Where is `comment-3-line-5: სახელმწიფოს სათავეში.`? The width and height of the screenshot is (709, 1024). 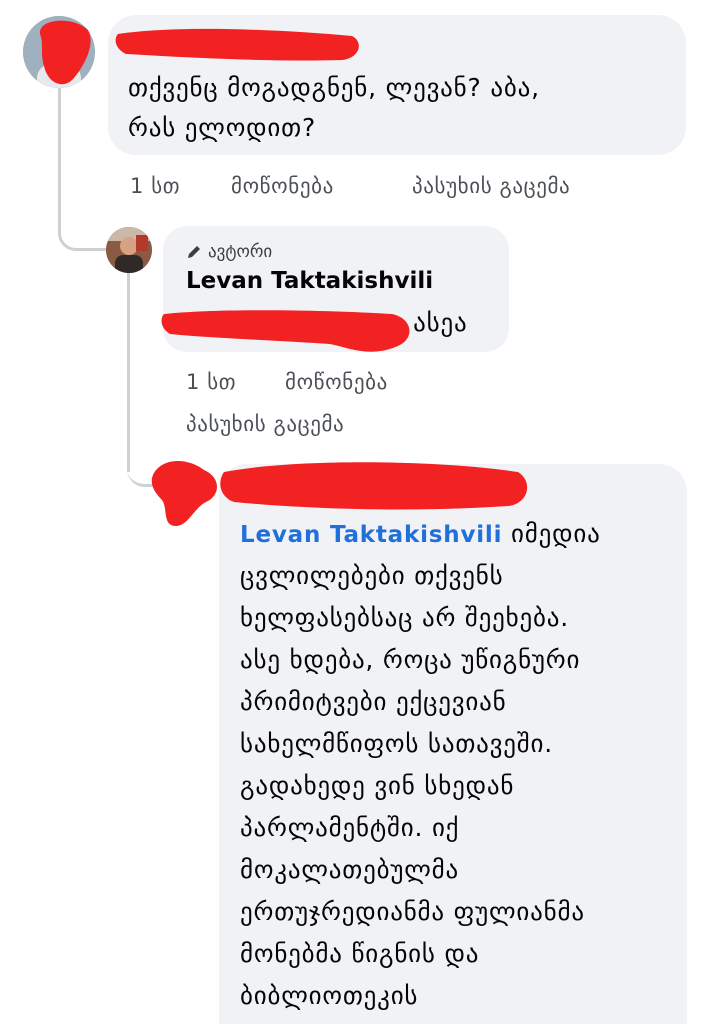
comment-3-line-5: სახელმწიფოს სათავეში. is located at coordinates (396, 743).